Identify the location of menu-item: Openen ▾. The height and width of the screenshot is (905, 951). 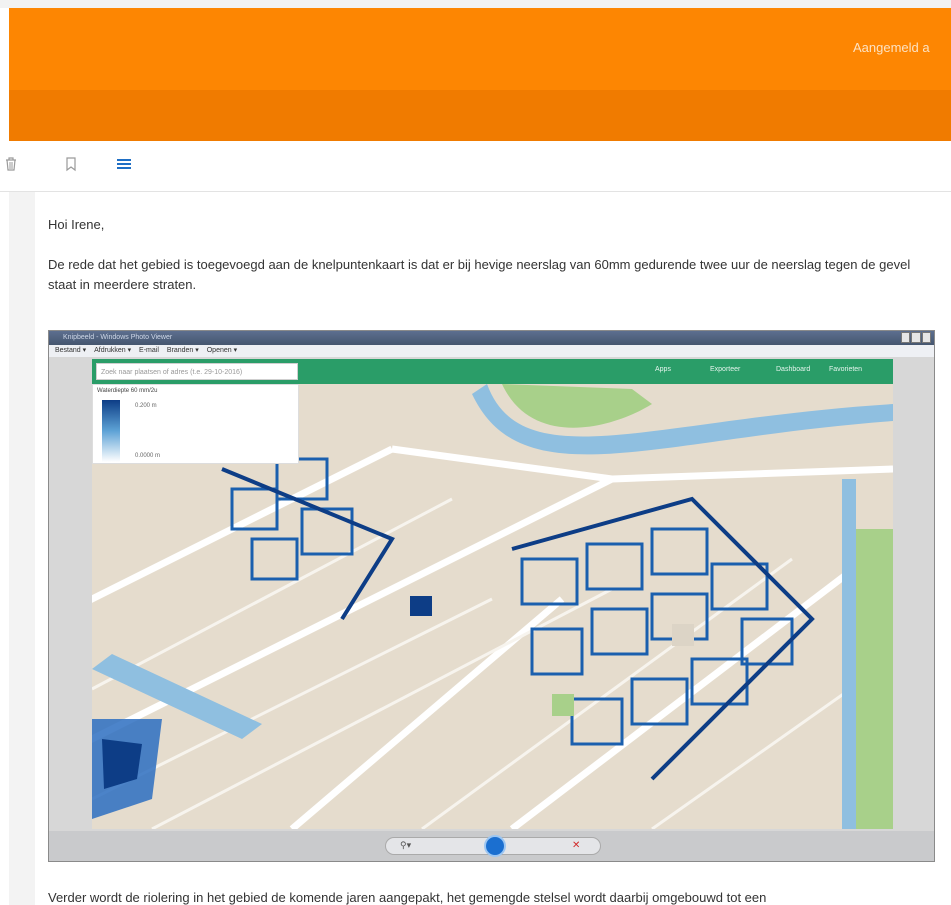
(222, 350).